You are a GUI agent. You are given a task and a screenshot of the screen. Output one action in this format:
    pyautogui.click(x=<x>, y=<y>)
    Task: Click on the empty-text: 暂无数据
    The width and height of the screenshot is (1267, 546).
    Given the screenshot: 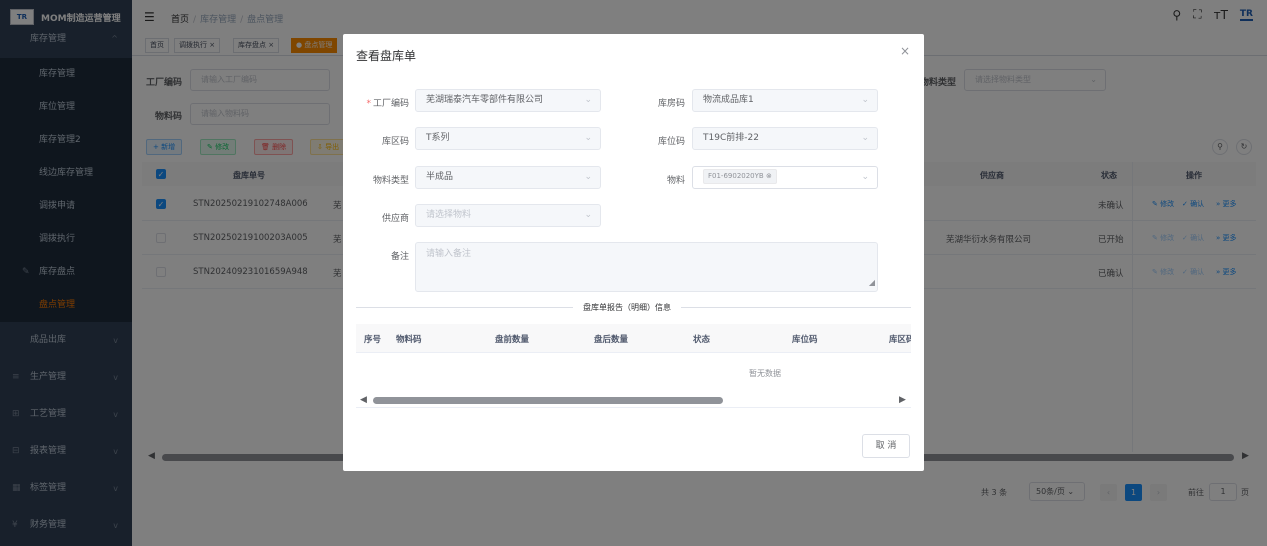 What is the action you would take?
    pyautogui.click(x=765, y=373)
    